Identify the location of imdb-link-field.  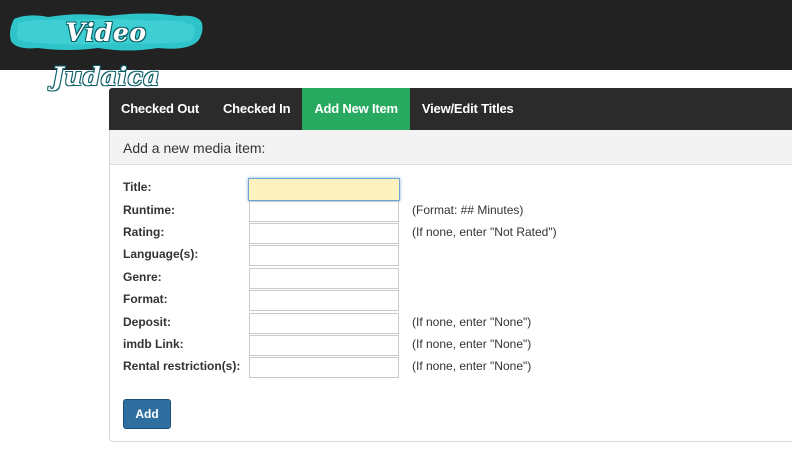
(324, 345).